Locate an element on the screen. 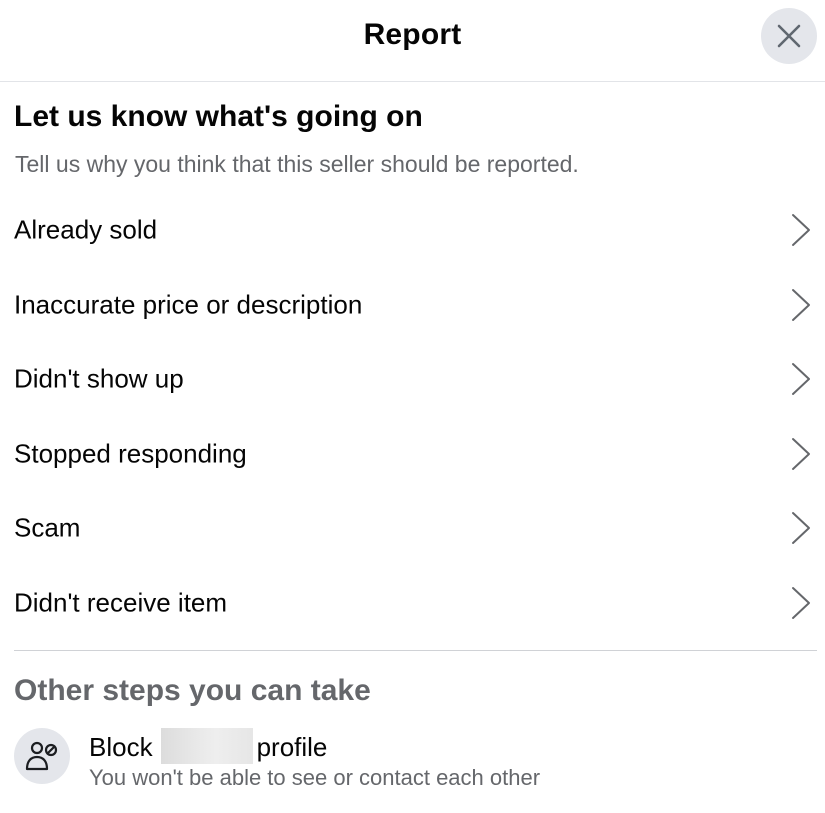 This screenshot has width=825, height=813. close-icon is located at coordinates (789, 36).